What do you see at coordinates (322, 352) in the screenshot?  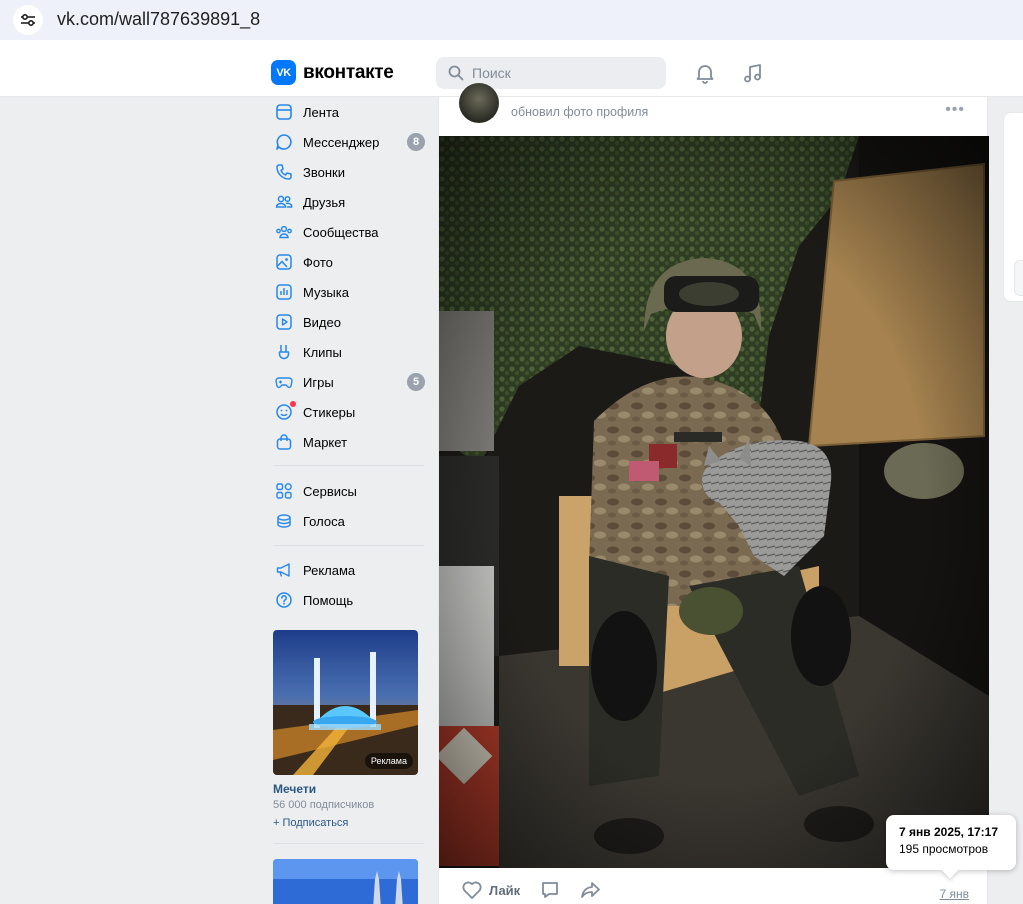 I see `sidebar-item-label: Клипы` at bounding box center [322, 352].